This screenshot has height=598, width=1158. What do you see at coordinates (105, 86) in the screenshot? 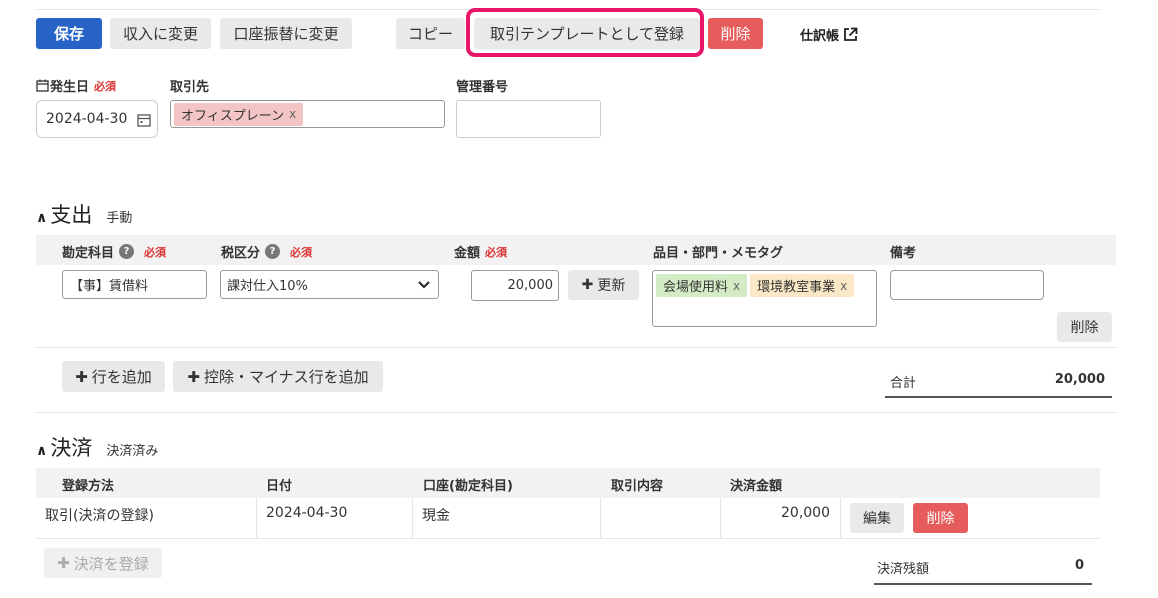
I see `date-required-mark: 必須` at bounding box center [105, 86].